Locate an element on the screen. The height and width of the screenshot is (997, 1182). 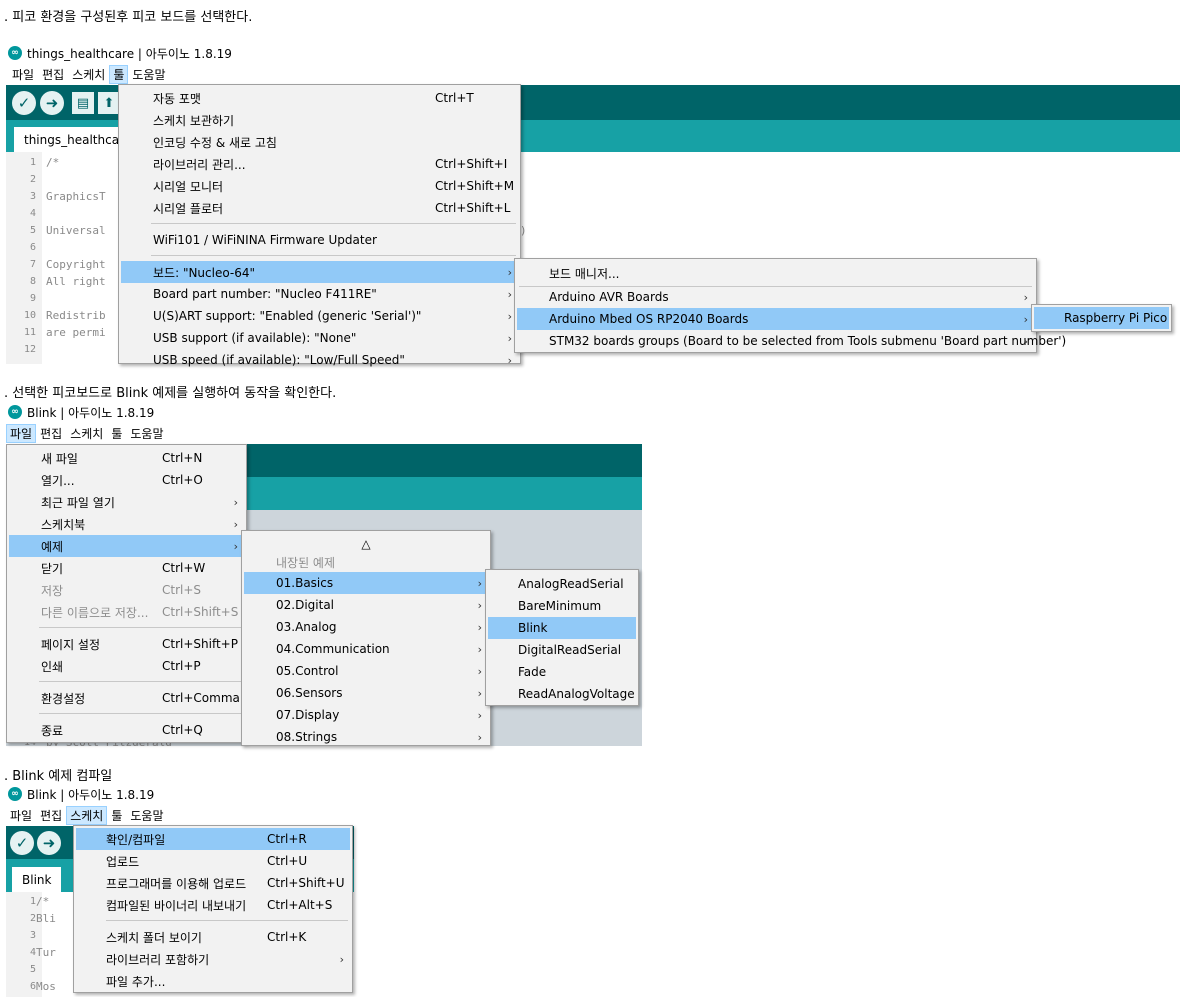
menu-item-usb-support: USB support (if available): "None" › is located at coordinates (319, 338).